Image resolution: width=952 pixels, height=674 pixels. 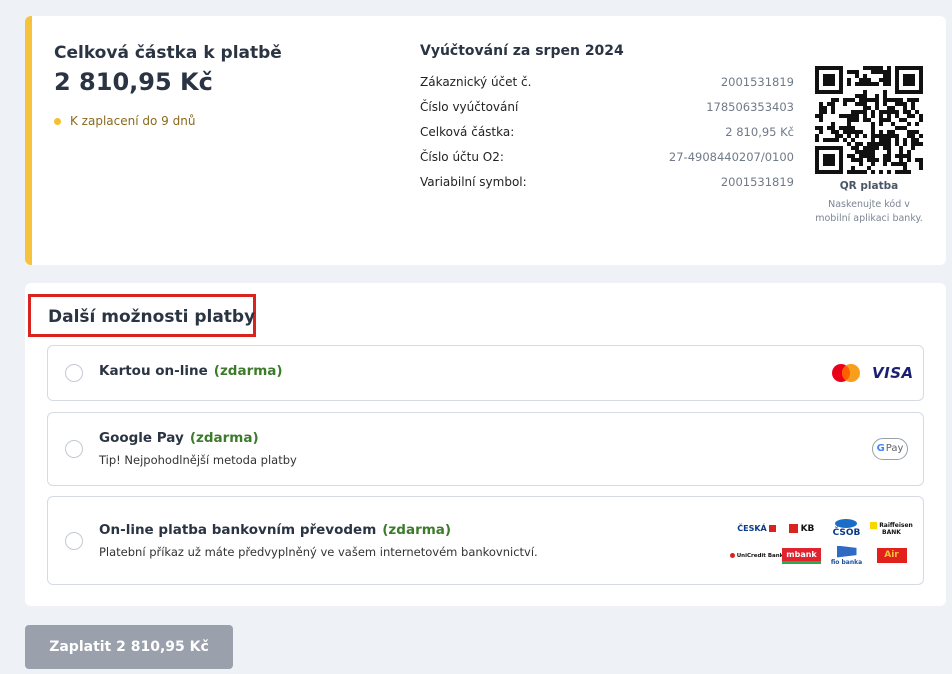 I want to click on bank-name: KB, so click(x=807, y=528).